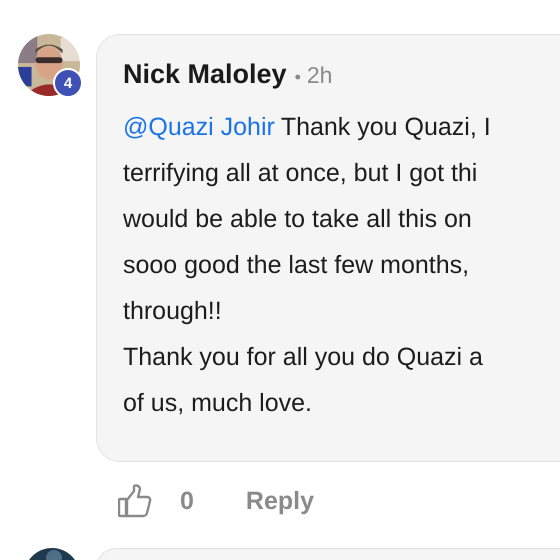 This screenshot has width=560, height=560. What do you see at coordinates (187, 501) in the screenshot?
I see `like-count: 0` at bounding box center [187, 501].